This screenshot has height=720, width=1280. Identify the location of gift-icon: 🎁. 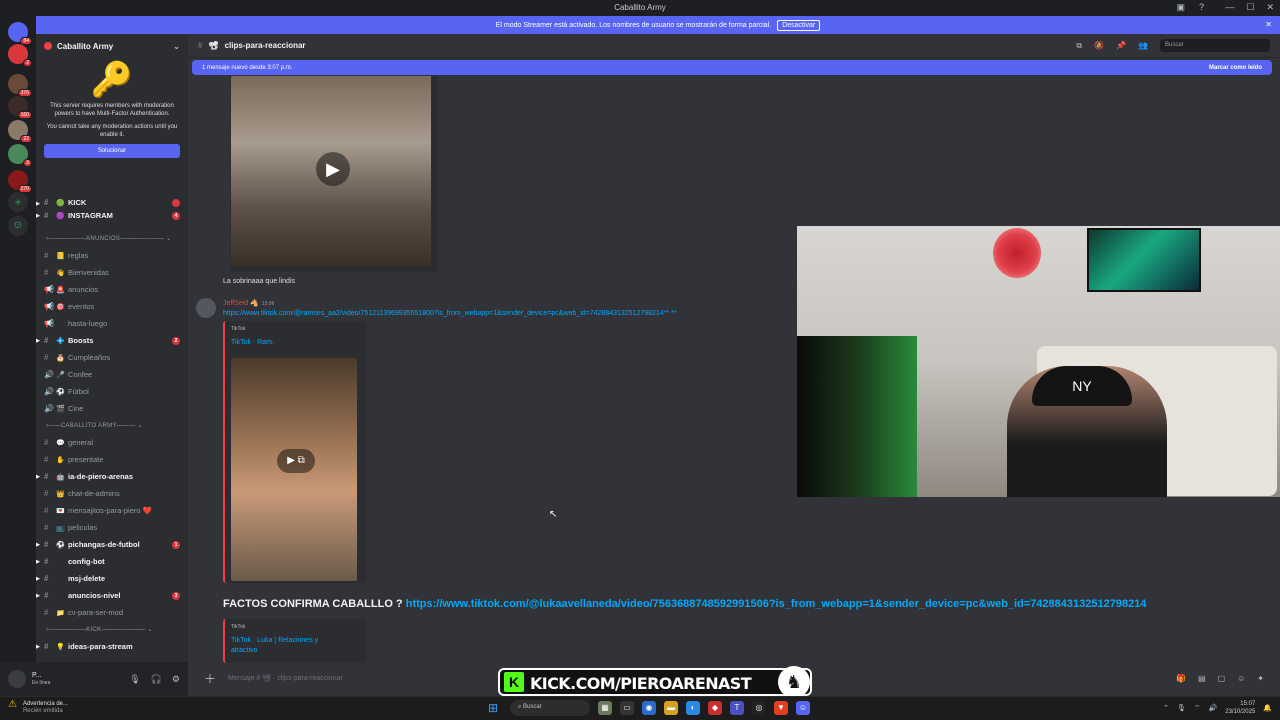
(1181, 678).